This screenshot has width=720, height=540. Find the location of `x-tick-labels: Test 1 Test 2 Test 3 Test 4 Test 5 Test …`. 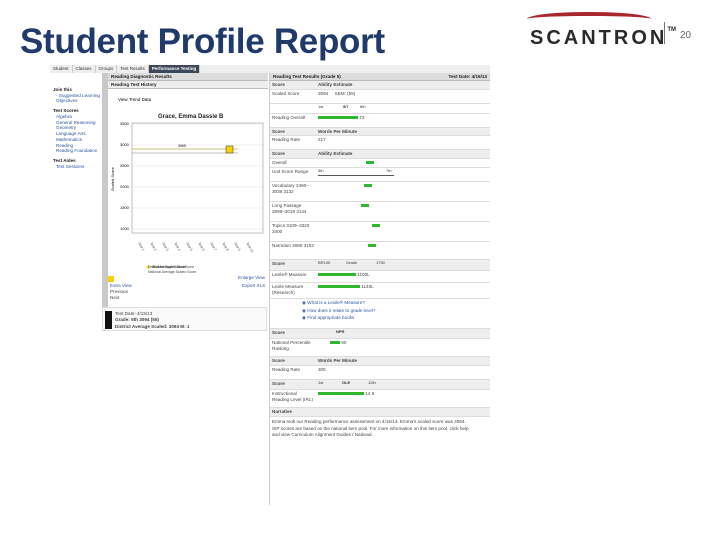

x-tick-labels: Test 1 Test 2 Test 3 Test 4 Test 5 Test … is located at coordinates (195, 248).